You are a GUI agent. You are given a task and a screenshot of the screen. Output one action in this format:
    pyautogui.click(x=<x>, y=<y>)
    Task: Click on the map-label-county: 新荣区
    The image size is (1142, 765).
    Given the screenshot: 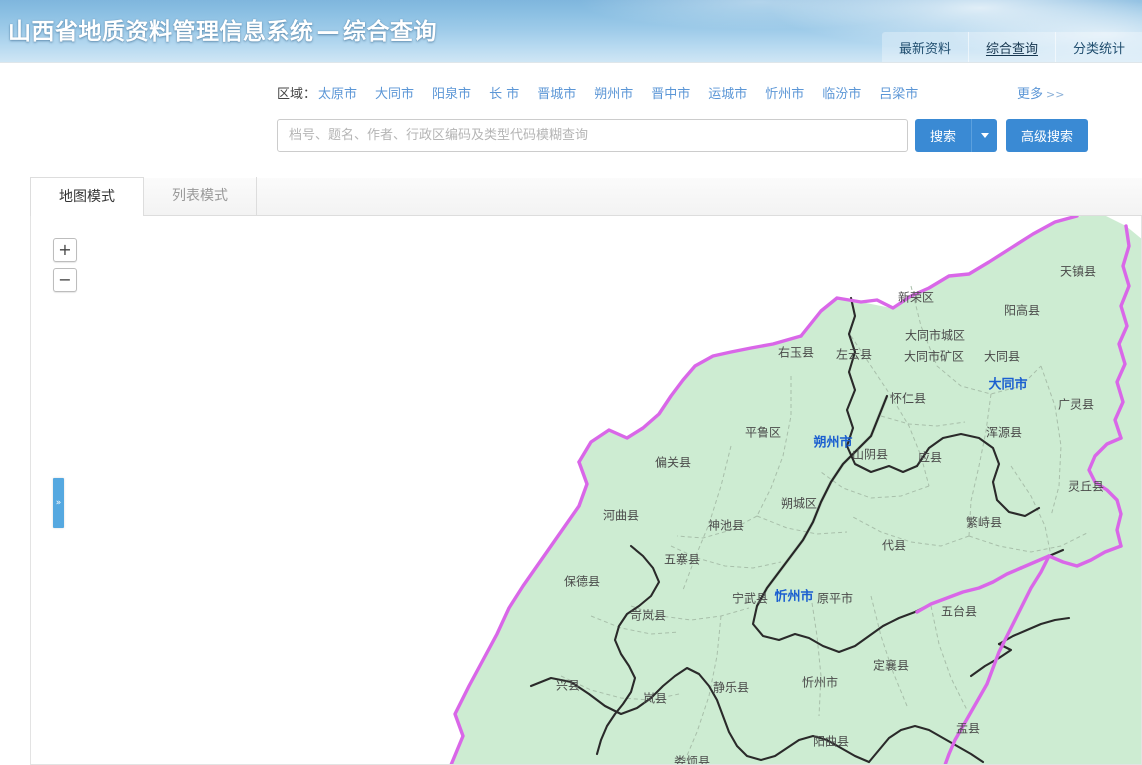 What is the action you would take?
    pyautogui.click(x=916, y=297)
    